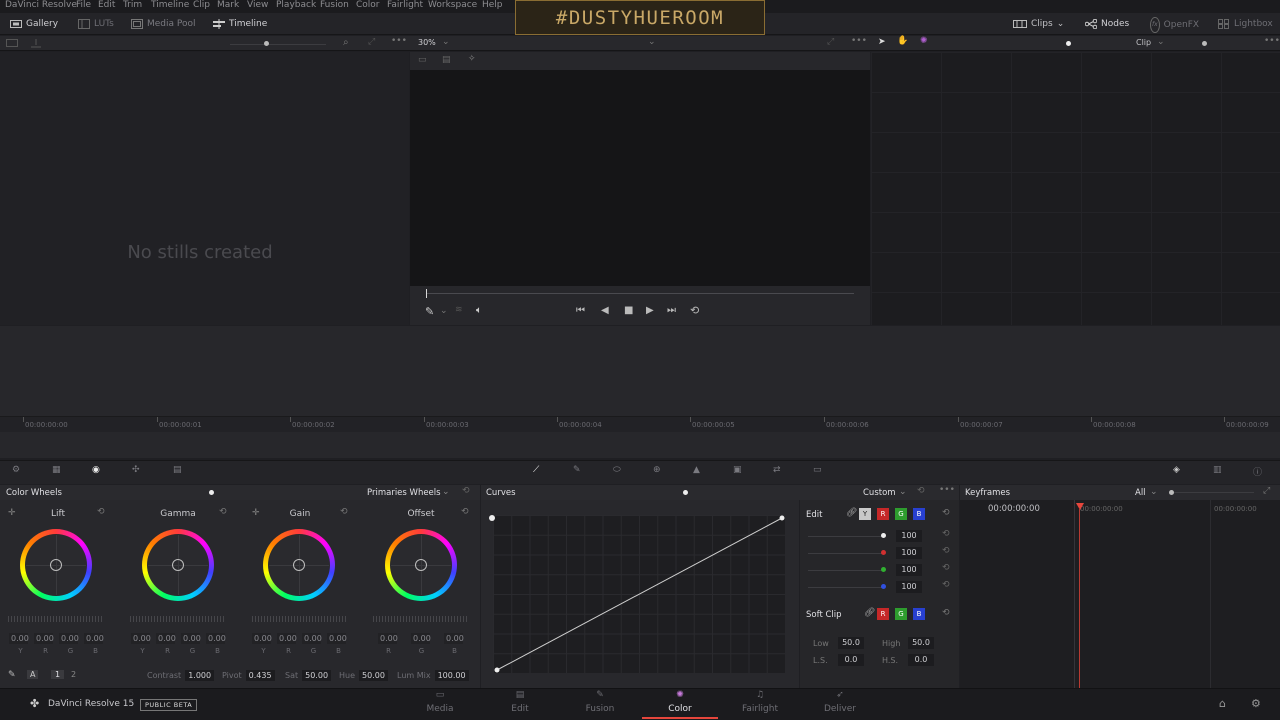 This screenshot has height=720, width=1280. Describe the element at coordinates (820, 472) in the screenshot. I see `3d-icon: ▭` at that location.